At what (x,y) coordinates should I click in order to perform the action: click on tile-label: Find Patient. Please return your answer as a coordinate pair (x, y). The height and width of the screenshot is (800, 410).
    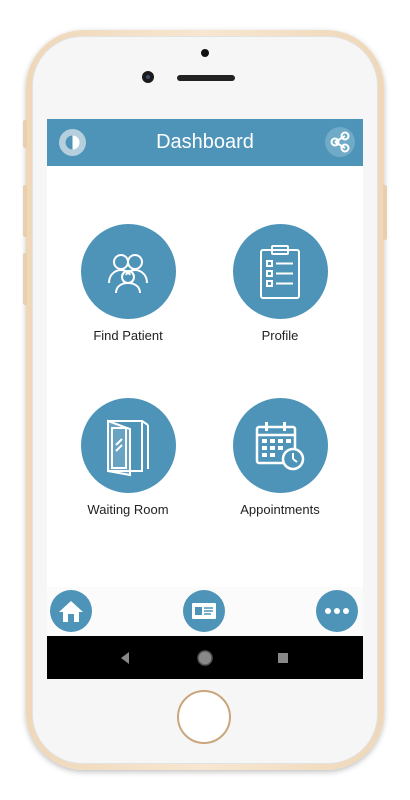
    Looking at the image, I should click on (128, 335).